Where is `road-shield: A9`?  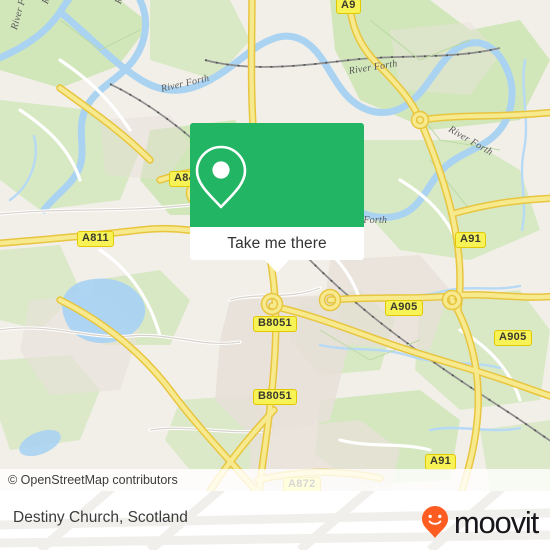
road-shield: A9 is located at coordinates (348, 7).